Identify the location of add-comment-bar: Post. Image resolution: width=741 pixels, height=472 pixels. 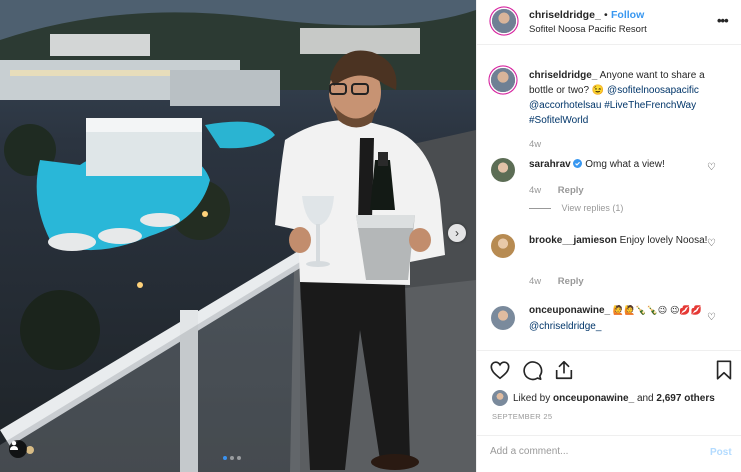
(609, 453).